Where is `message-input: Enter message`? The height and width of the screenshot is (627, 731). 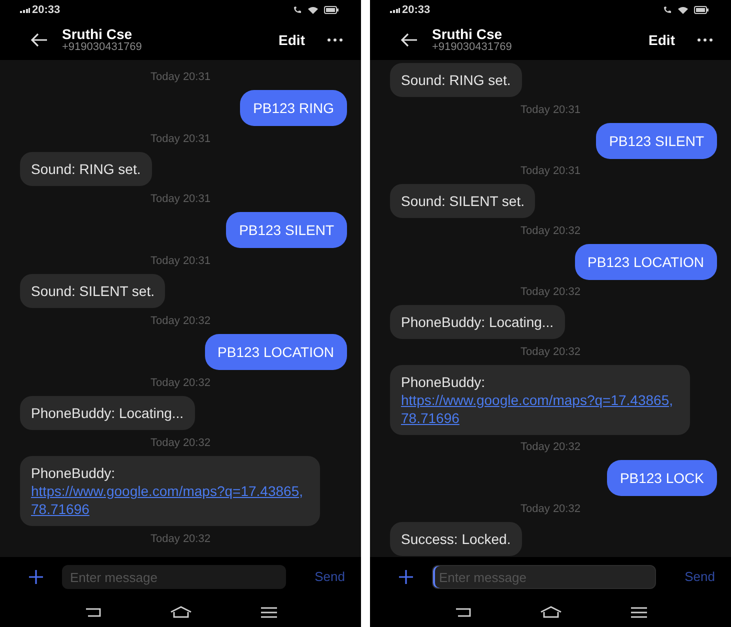 message-input: Enter message is located at coordinates (174, 577).